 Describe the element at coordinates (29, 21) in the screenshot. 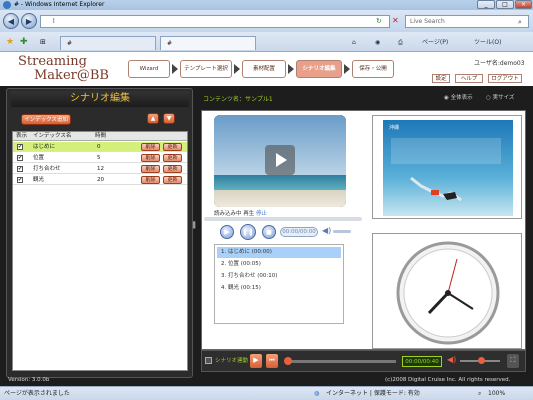

I see `forward-icon: ▶` at that location.